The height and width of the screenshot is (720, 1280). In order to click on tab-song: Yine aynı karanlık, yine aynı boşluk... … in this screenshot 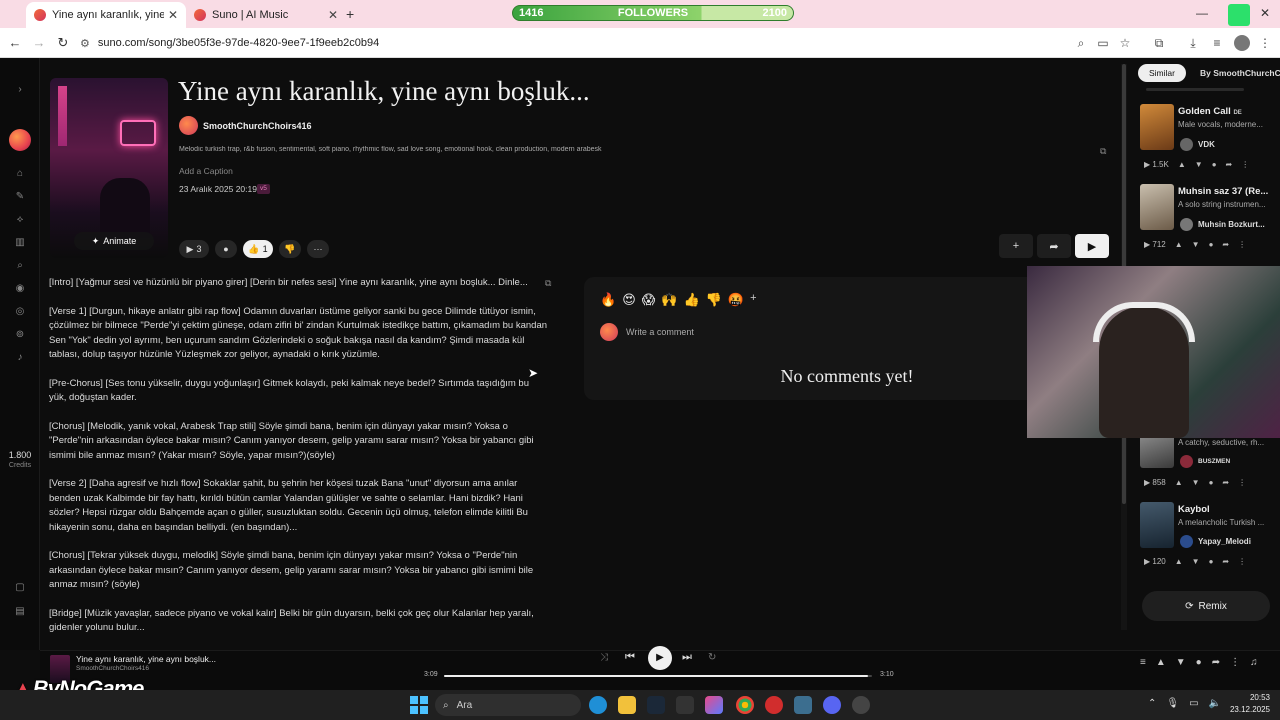, I will do `click(106, 15)`.